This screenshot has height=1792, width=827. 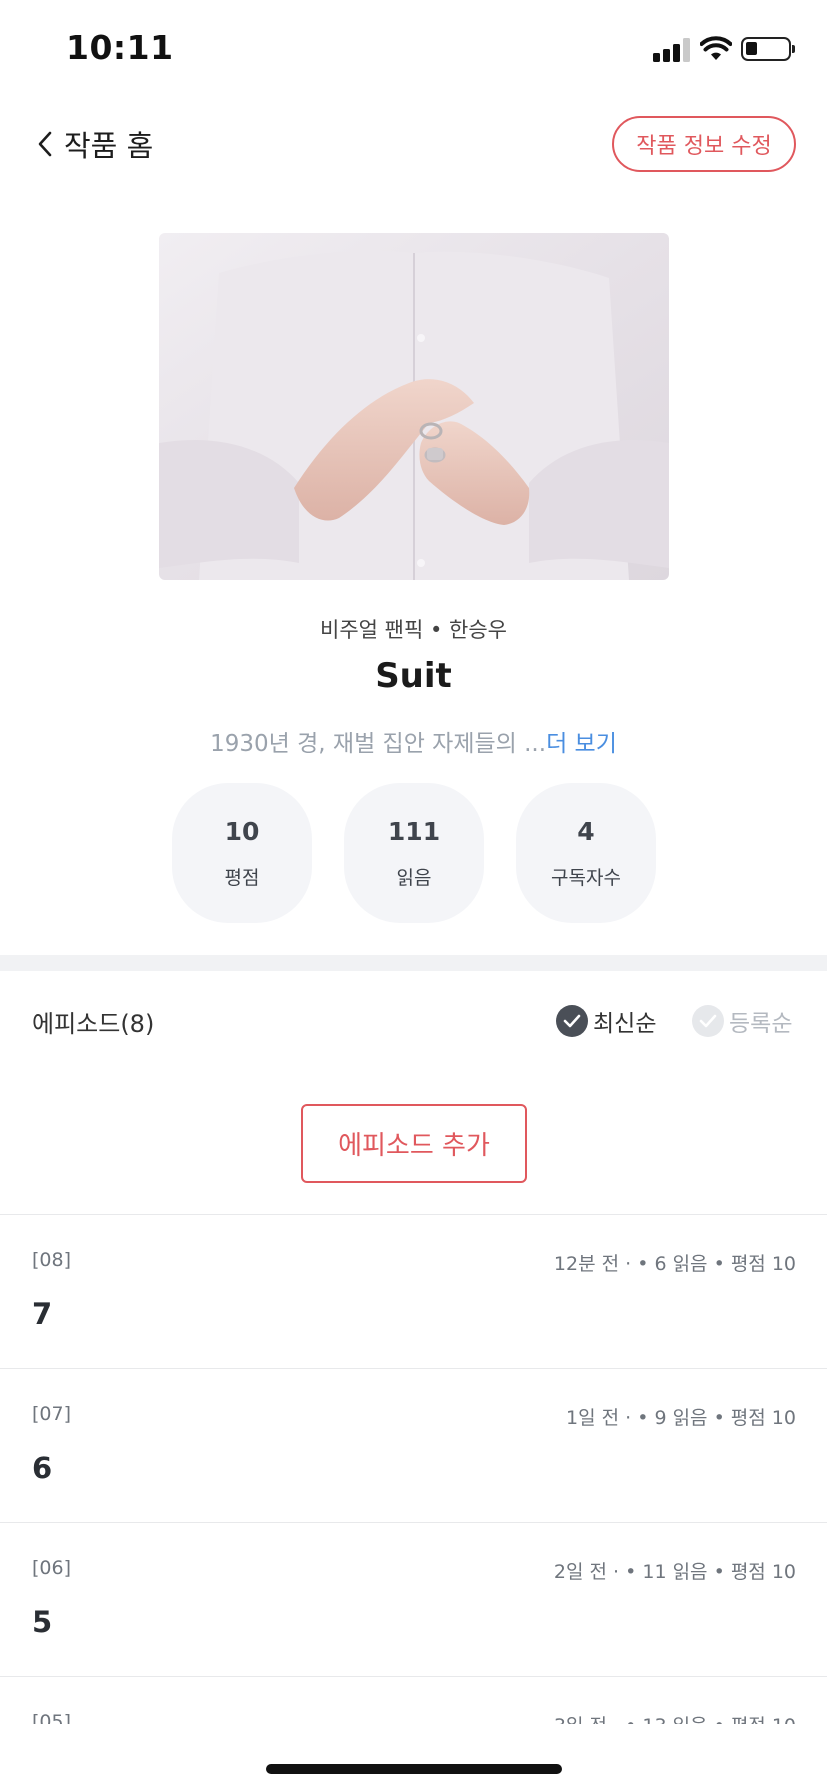 I want to click on section-divider, so click(x=413, y=963).